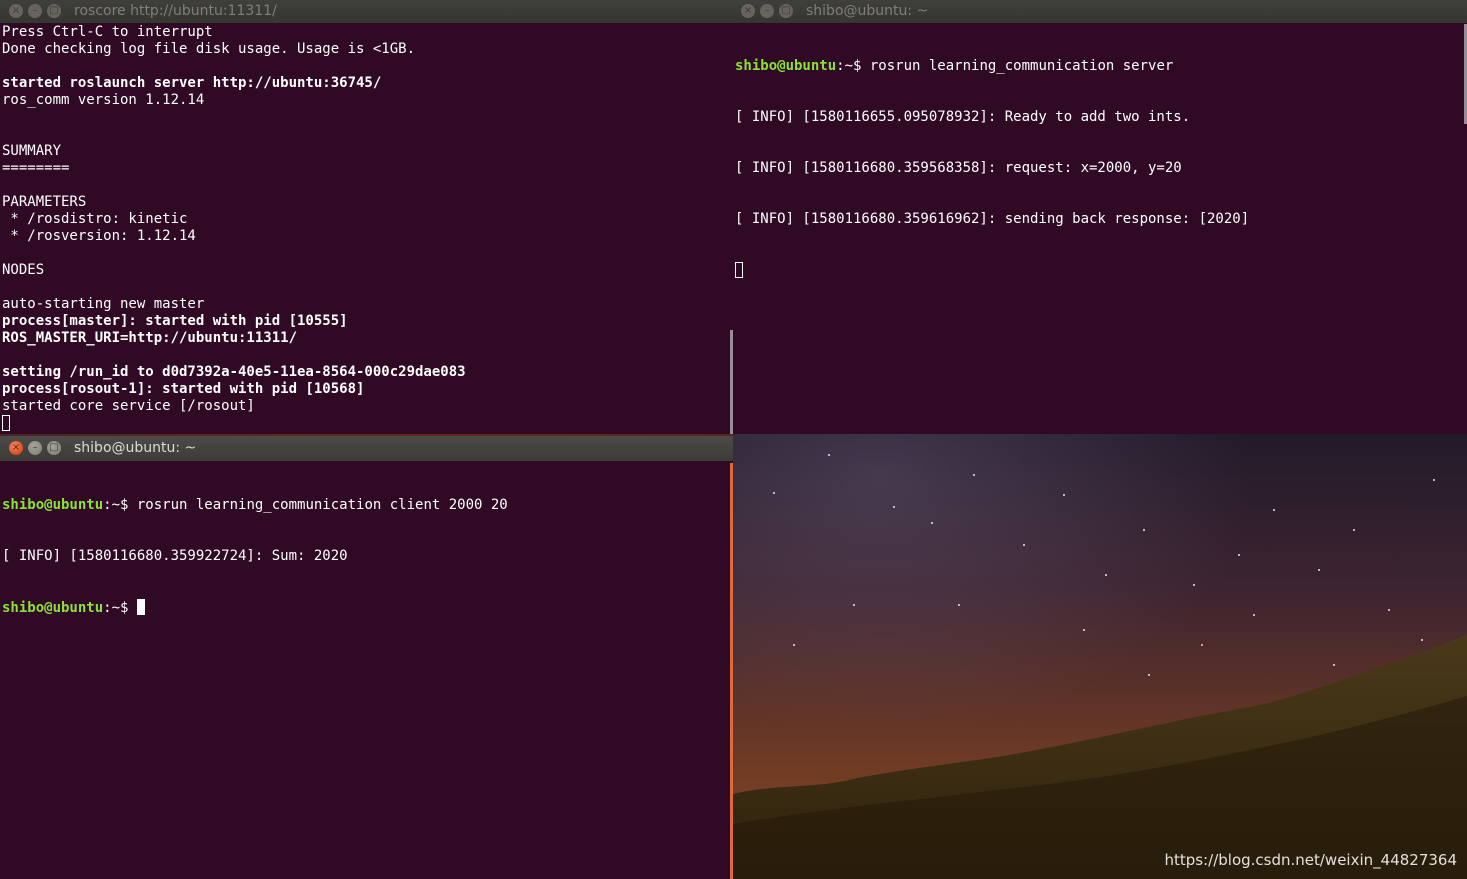 Image resolution: width=1467 pixels, height=879 pixels. I want to click on titlebar-roscore: × – □ roscore http://ubuntu:11311/, so click(366, 11).